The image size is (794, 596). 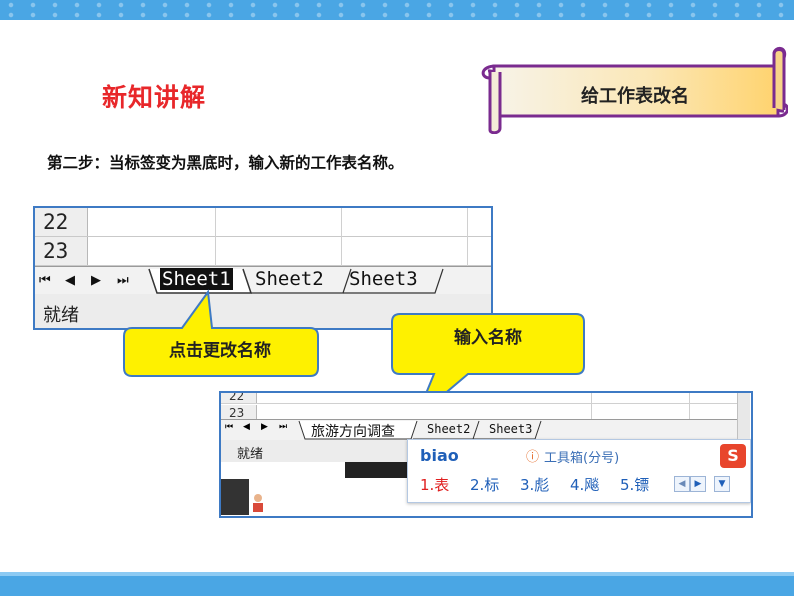 What do you see at coordinates (61, 222) in the screenshot?
I see `row-header: 22` at bounding box center [61, 222].